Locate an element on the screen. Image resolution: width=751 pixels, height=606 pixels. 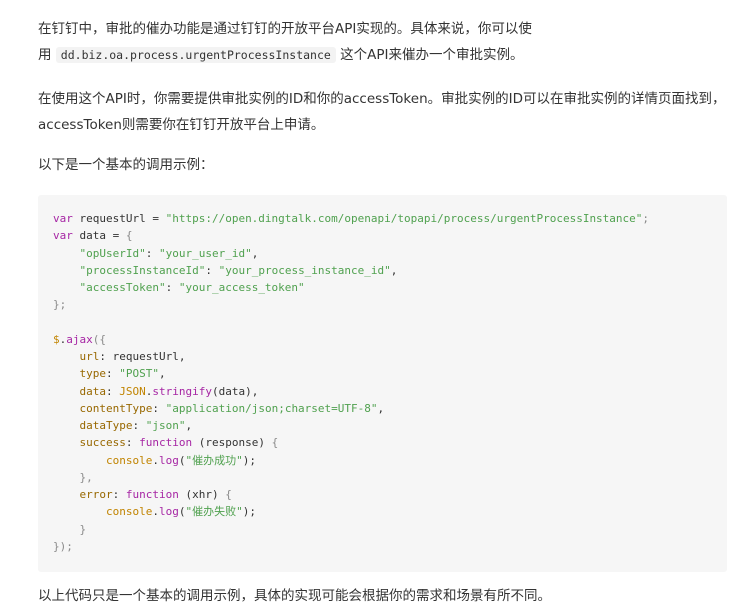
code-success-msg: "催办成功" is located at coordinates (214, 460).